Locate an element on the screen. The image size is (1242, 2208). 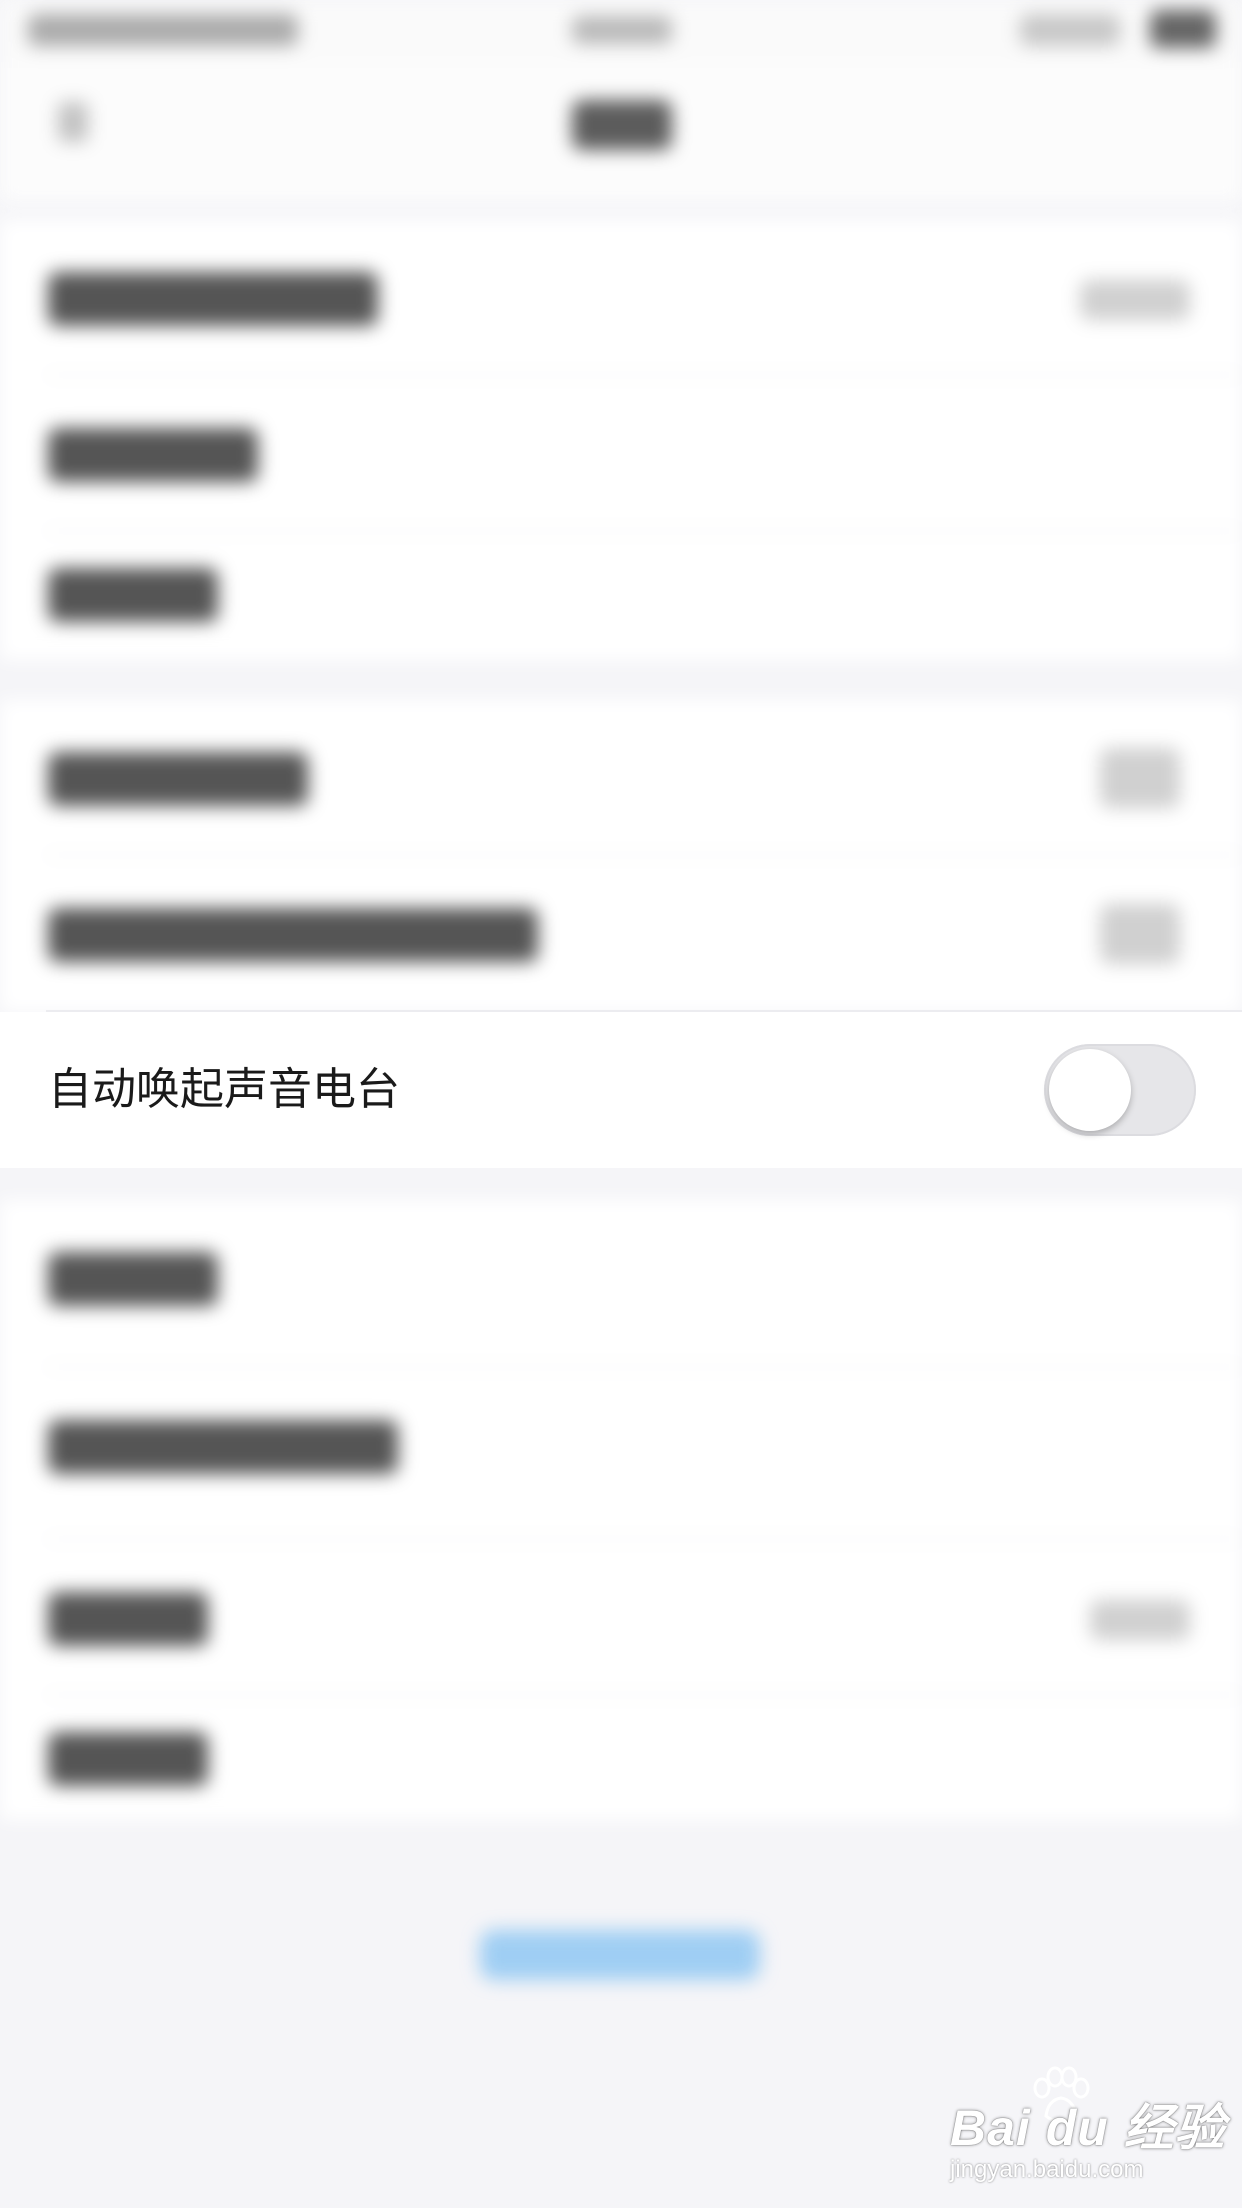
watermark-brand: Bai du 经验 is located at coordinates (1088, 2128).